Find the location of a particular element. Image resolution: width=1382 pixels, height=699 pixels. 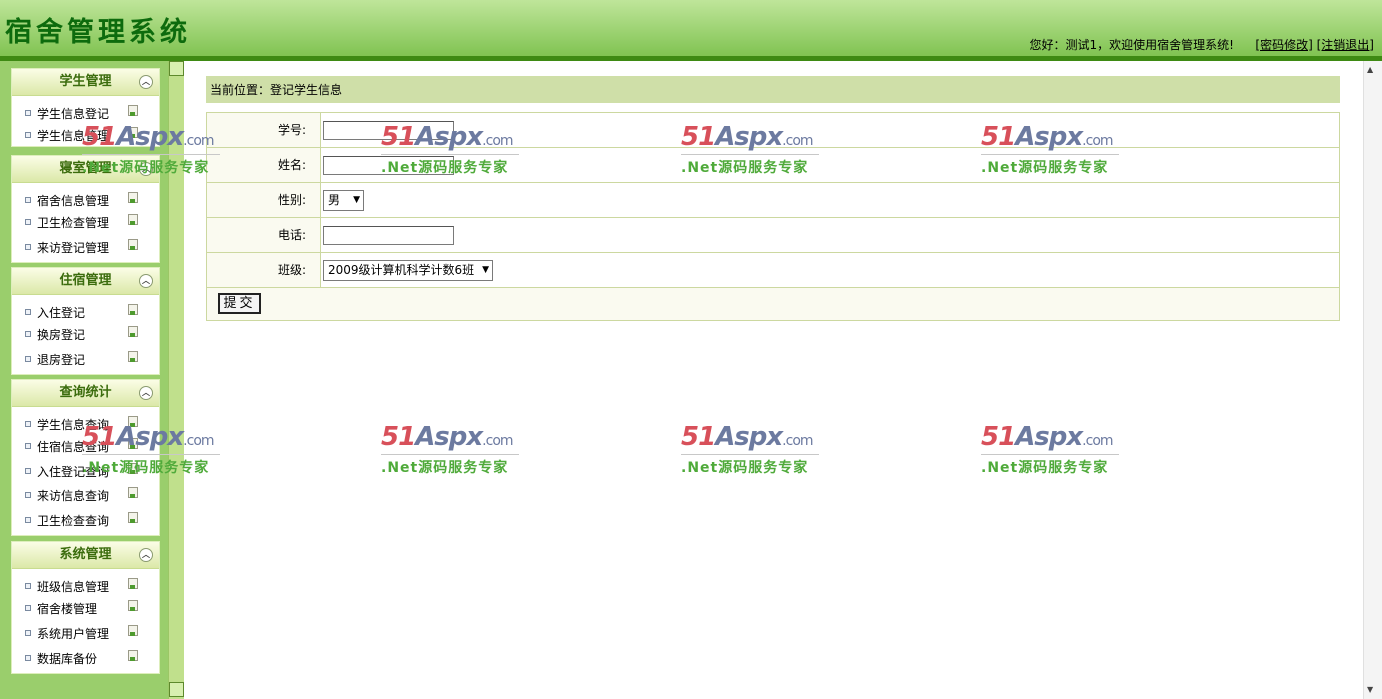

sidebar-item-label: 宿舍信息管理 is located at coordinates (73, 201).